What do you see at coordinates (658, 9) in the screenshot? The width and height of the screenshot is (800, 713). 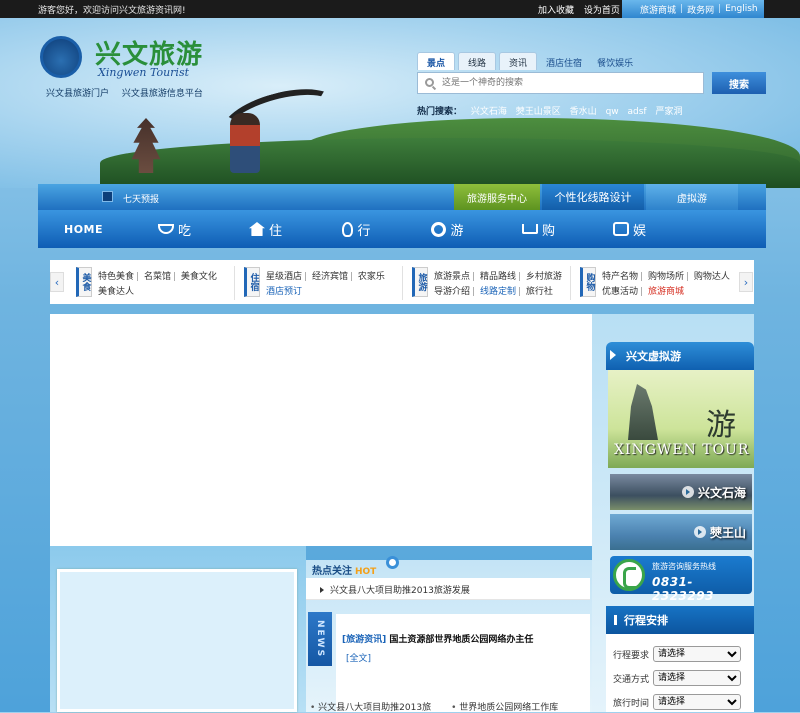 I see `mall-link: 旅游商城` at bounding box center [658, 9].